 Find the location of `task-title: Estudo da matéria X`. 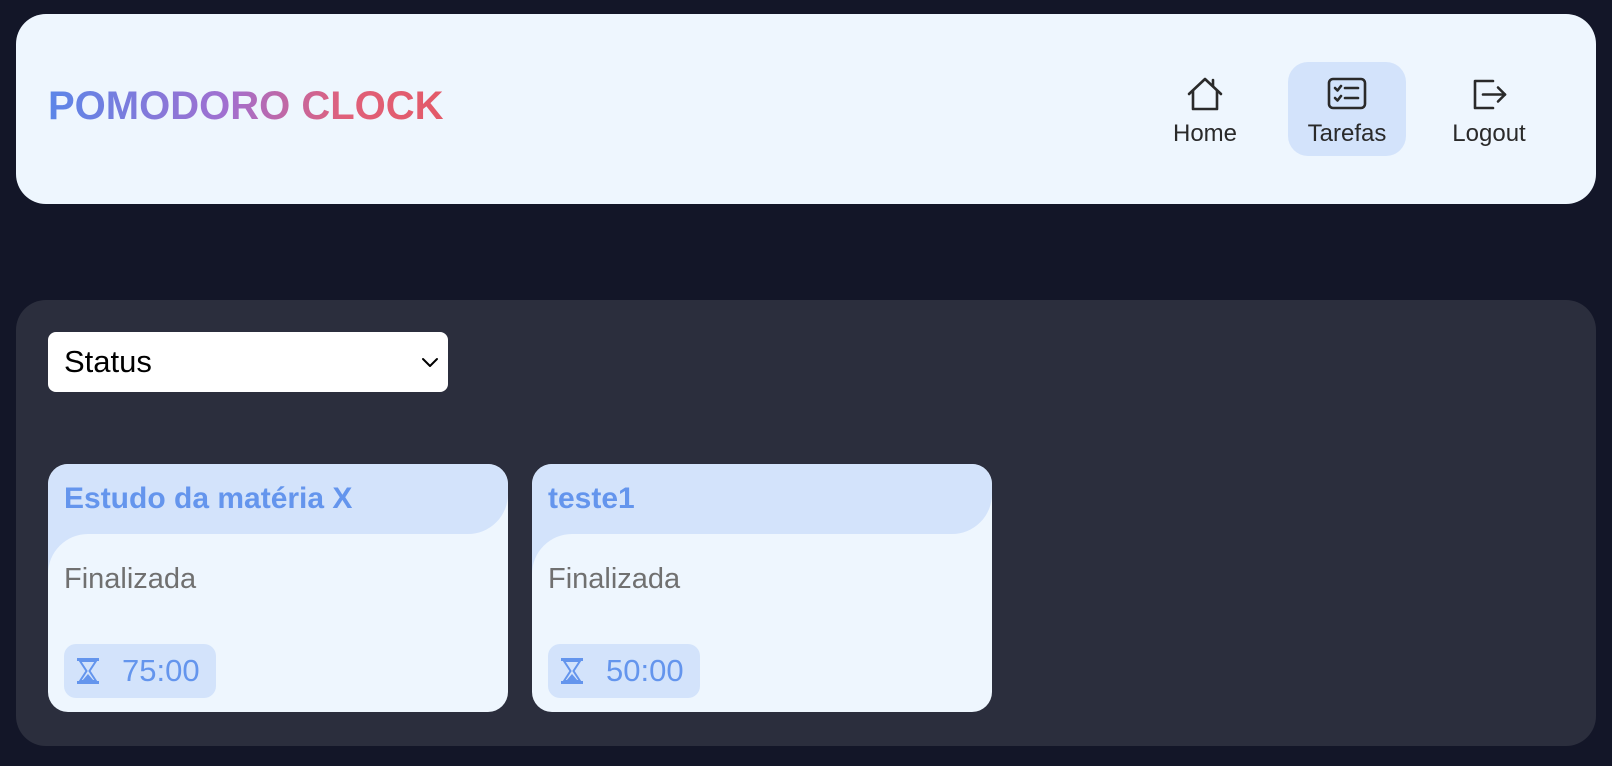

task-title: Estudo da matéria X is located at coordinates (208, 498).